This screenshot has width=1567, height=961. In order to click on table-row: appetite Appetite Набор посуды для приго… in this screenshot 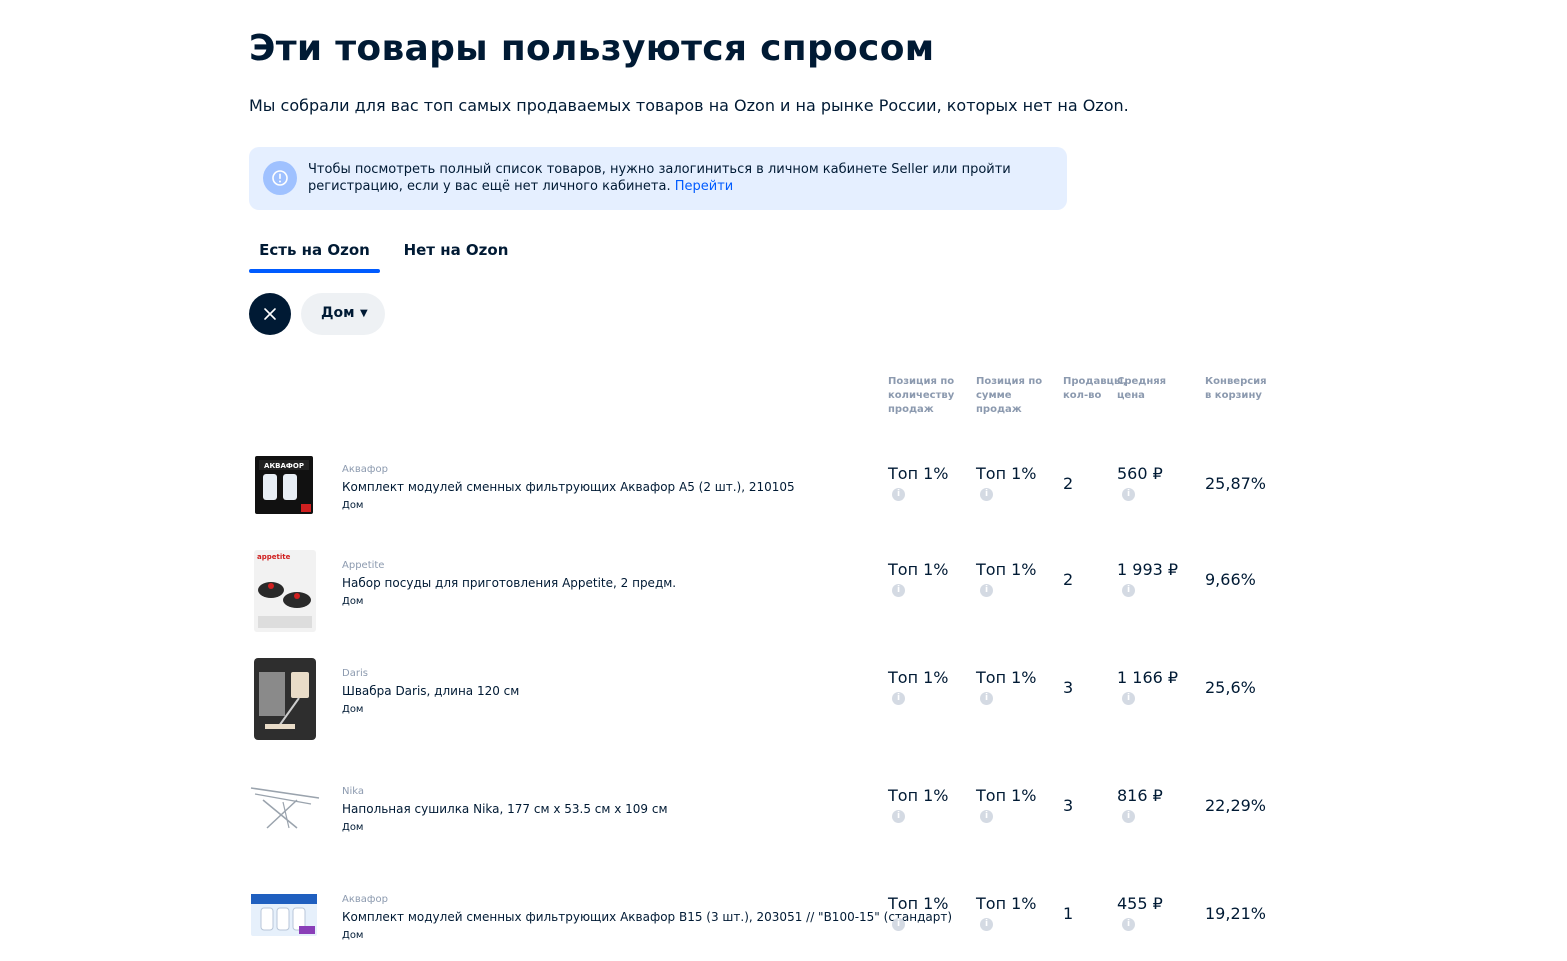, I will do `click(769, 598)`.